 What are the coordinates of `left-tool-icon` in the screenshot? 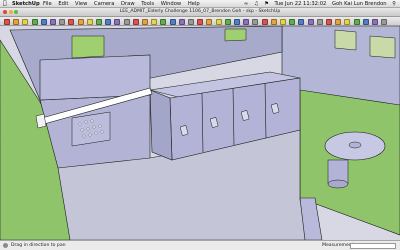 It's located at (329, 21).